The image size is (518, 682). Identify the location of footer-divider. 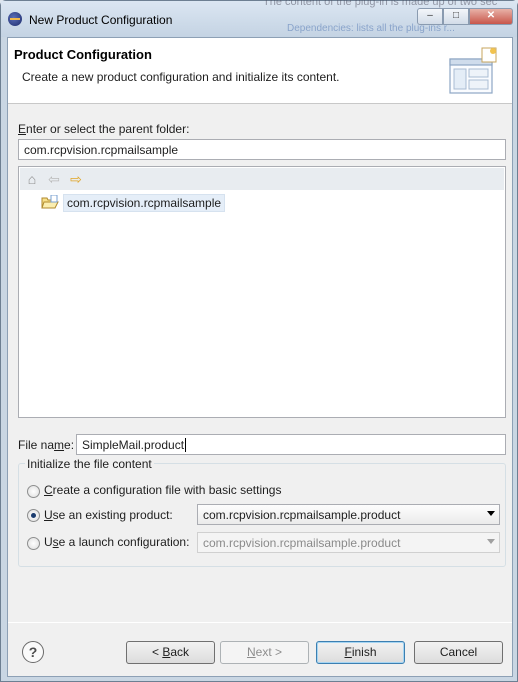
(260, 622).